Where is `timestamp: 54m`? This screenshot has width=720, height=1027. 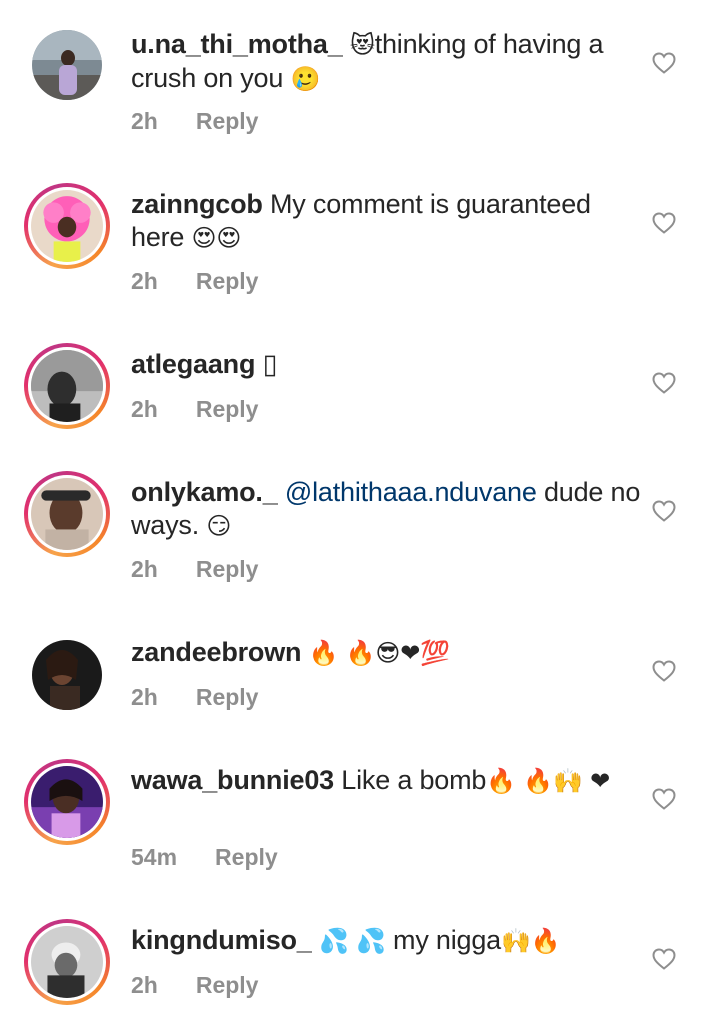
timestamp: 54m is located at coordinates (154, 857).